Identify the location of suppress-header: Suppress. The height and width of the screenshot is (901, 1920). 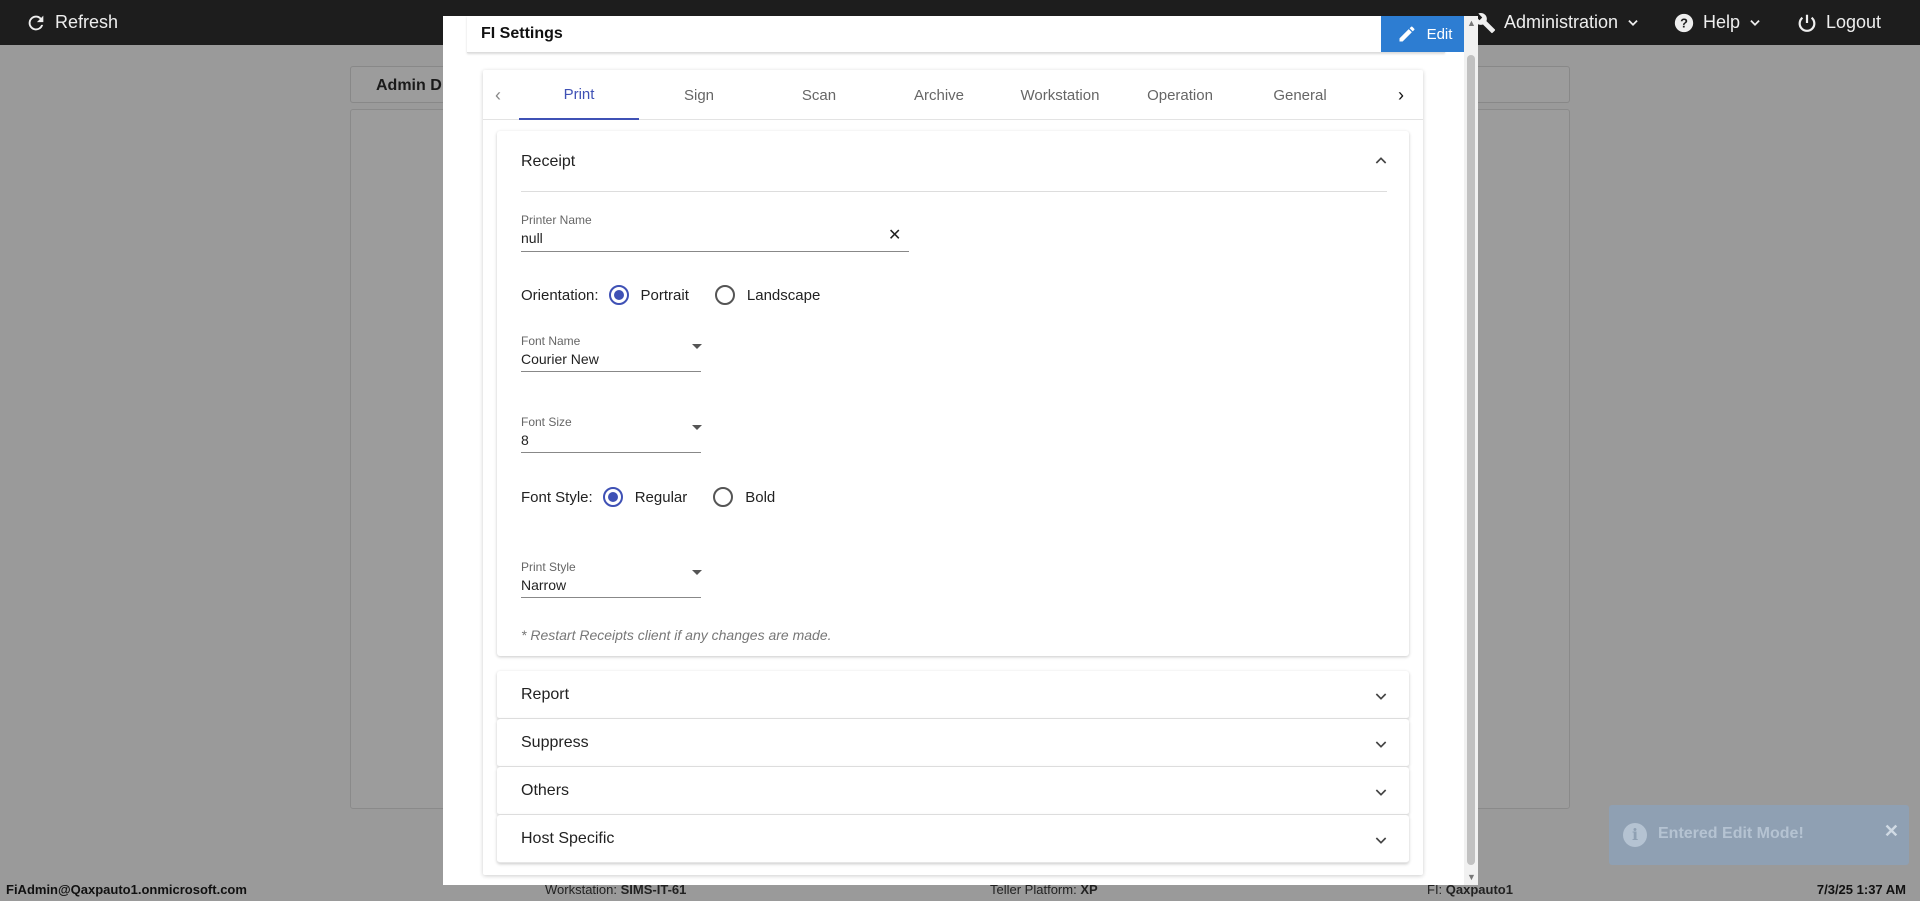
(555, 743).